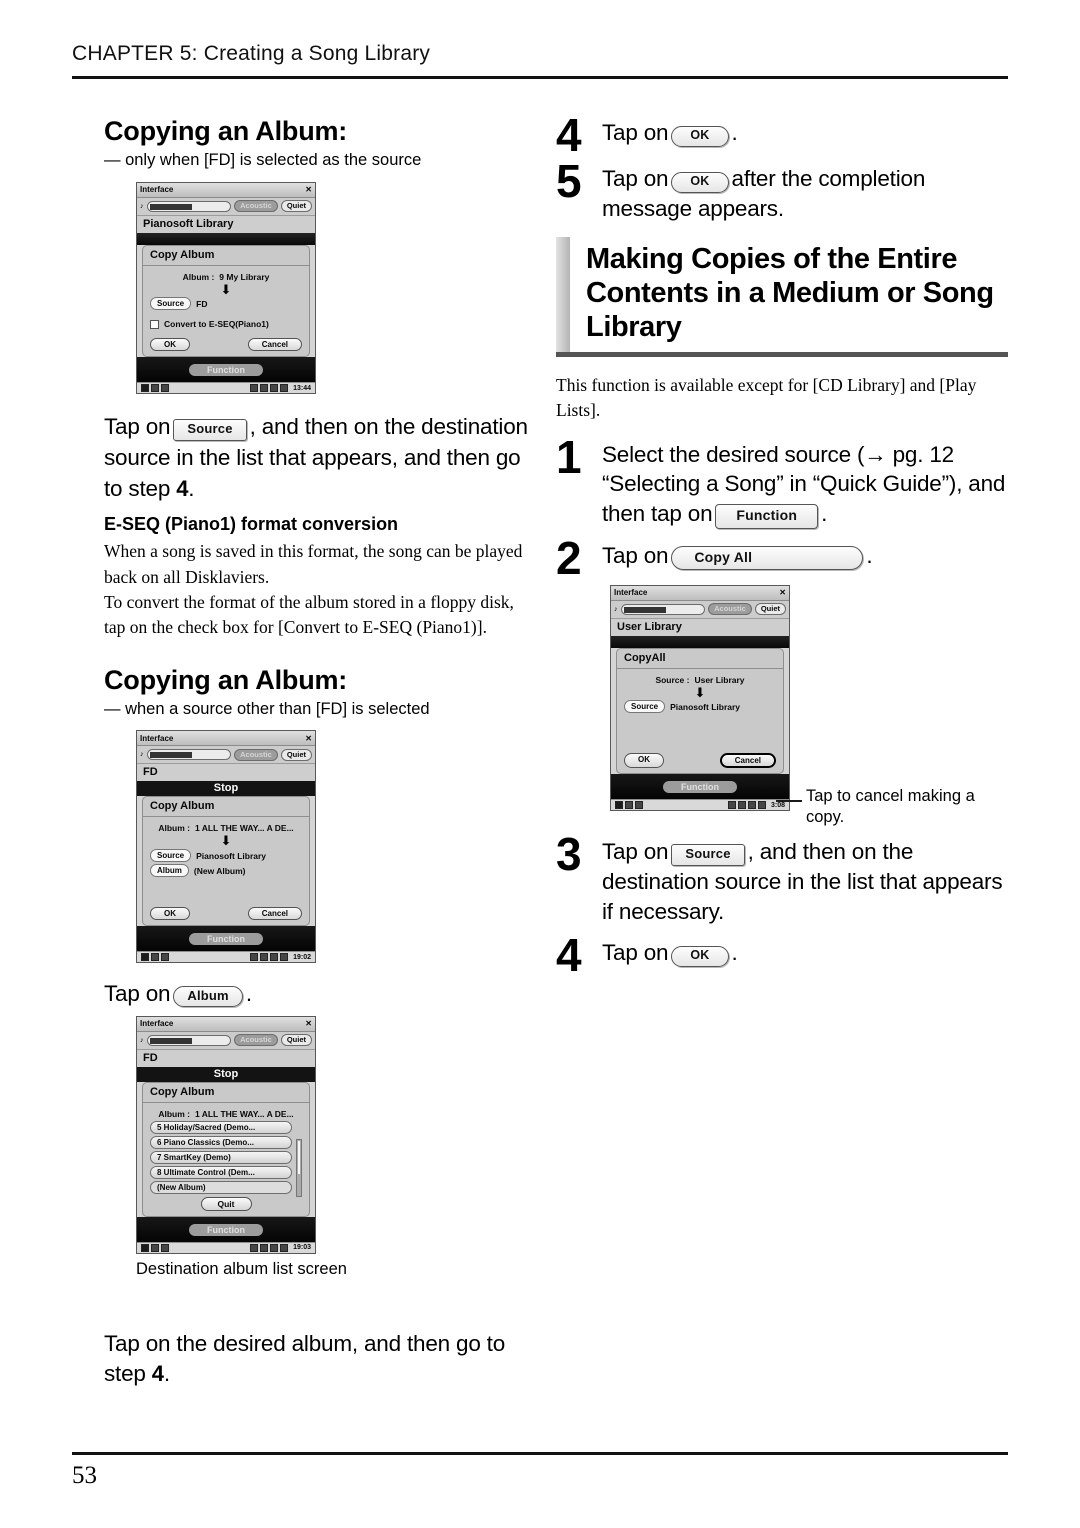 Image resolution: width=1080 pixels, height=1528 pixels. What do you see at coordinates (84, 1475) in the screenshot?
I see `page-number: 53` at bounding box center [84, 1475].